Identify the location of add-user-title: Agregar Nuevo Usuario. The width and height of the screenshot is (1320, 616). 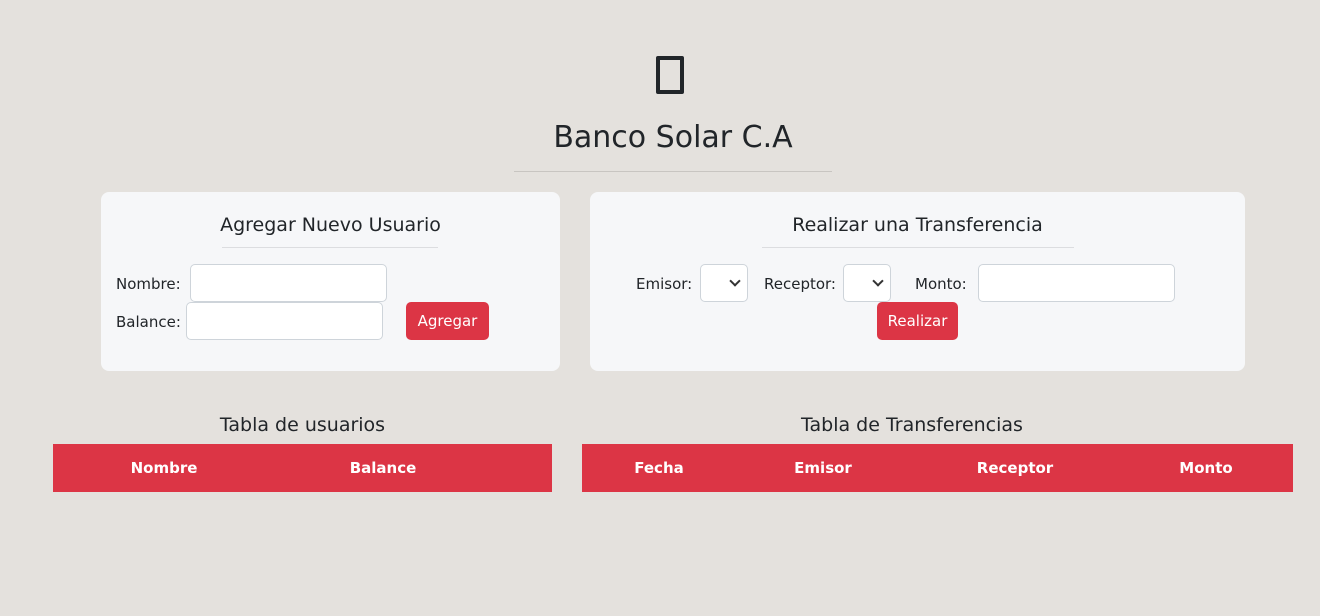
(330, 225).